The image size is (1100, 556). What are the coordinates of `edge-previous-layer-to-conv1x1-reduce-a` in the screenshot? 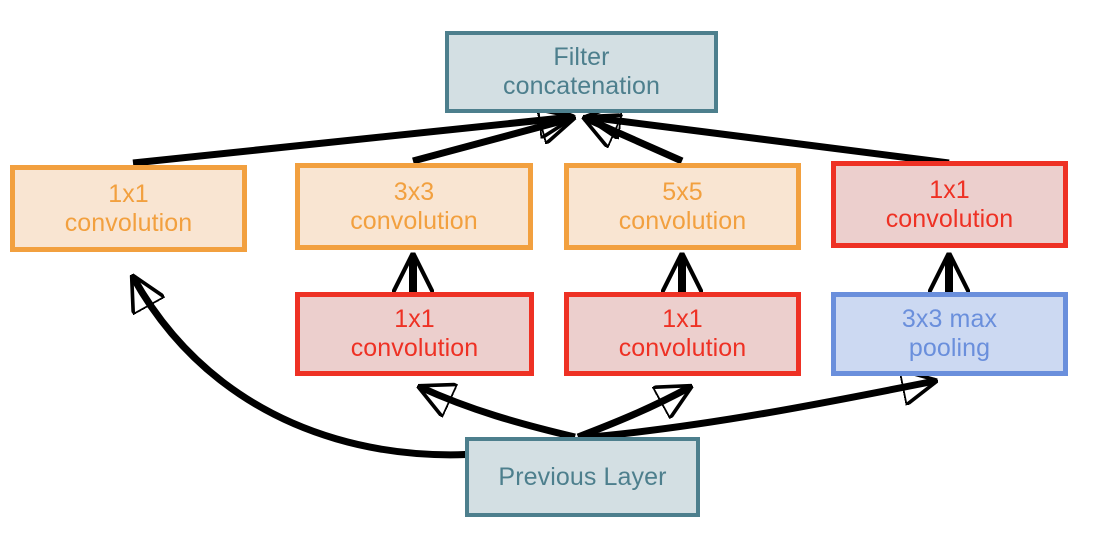 It's located at (498, 414).